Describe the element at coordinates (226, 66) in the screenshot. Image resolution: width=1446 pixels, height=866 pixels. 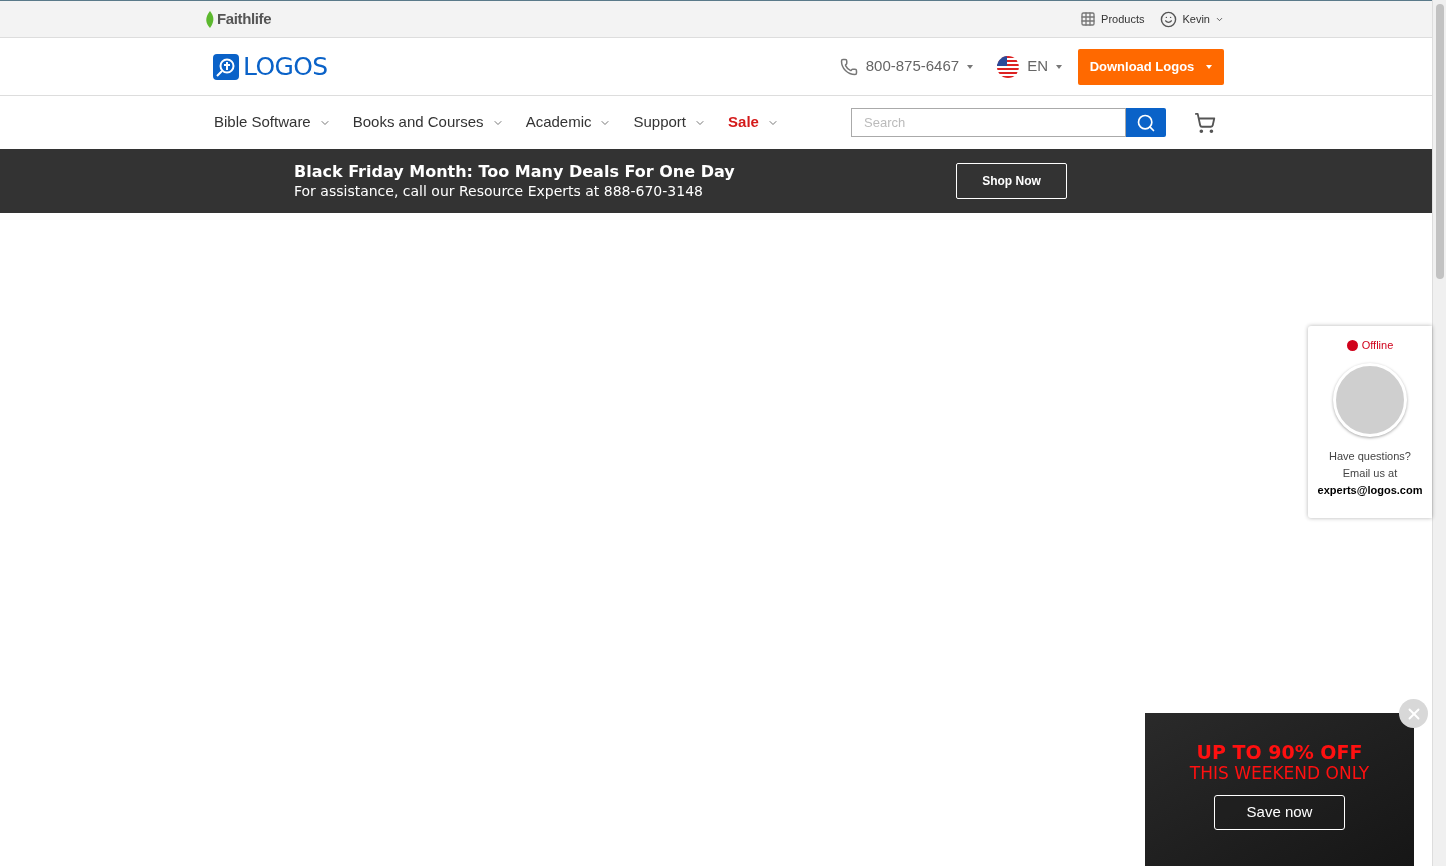
I see `logo-icon` at that location.